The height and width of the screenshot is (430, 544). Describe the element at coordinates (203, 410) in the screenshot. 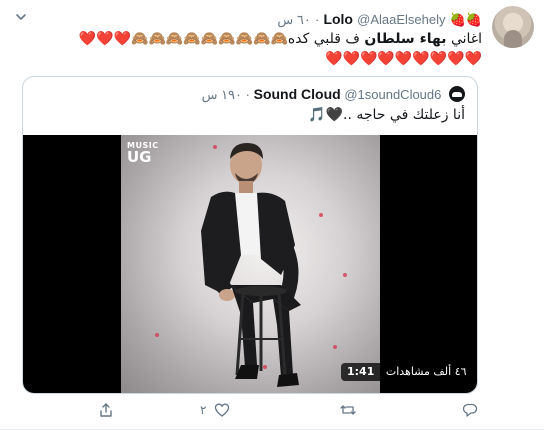

I see `like-count: ٢` at that location.